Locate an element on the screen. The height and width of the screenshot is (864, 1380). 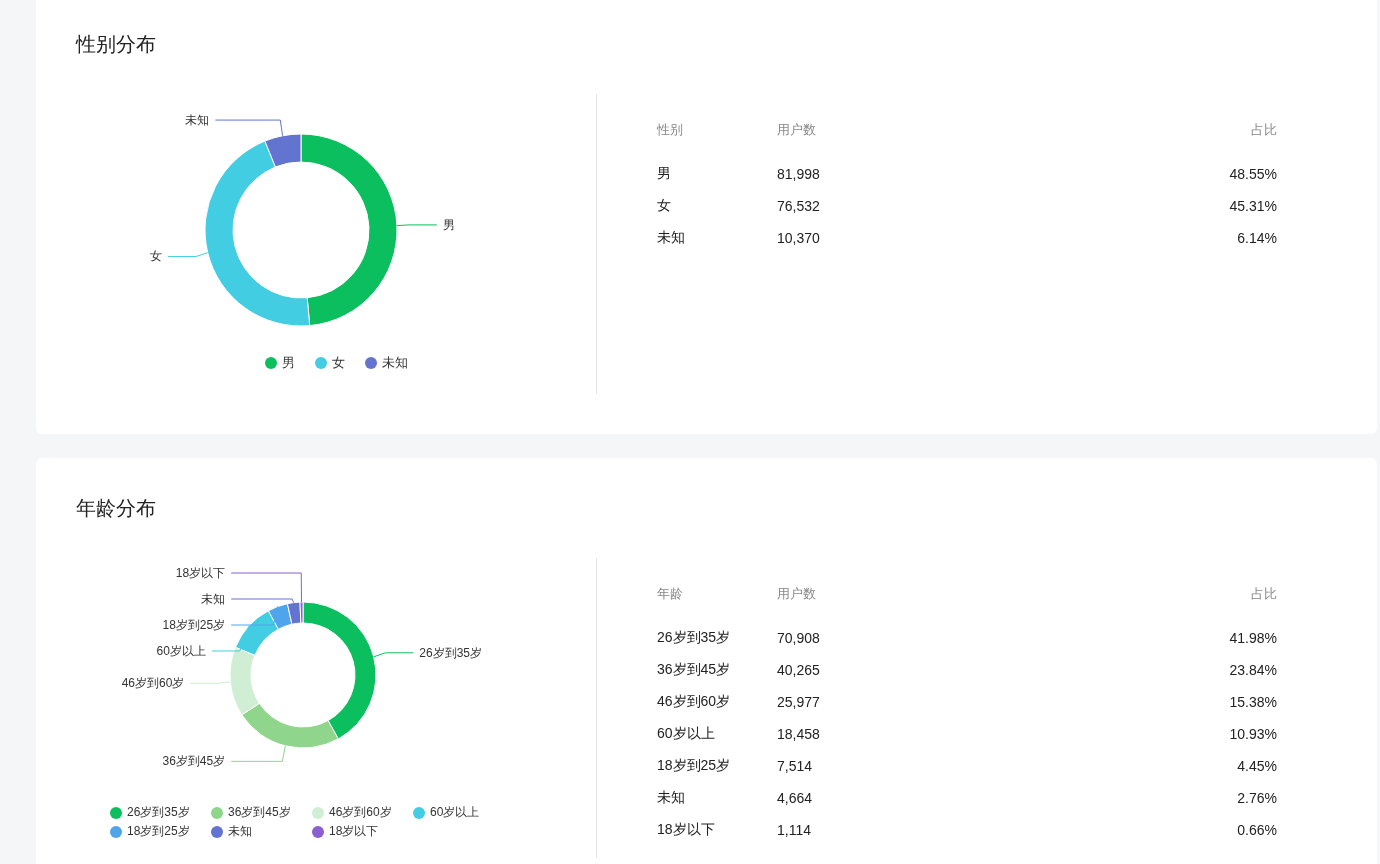
table-cell-text: 2.76% is located at coordinates (1256, 798).